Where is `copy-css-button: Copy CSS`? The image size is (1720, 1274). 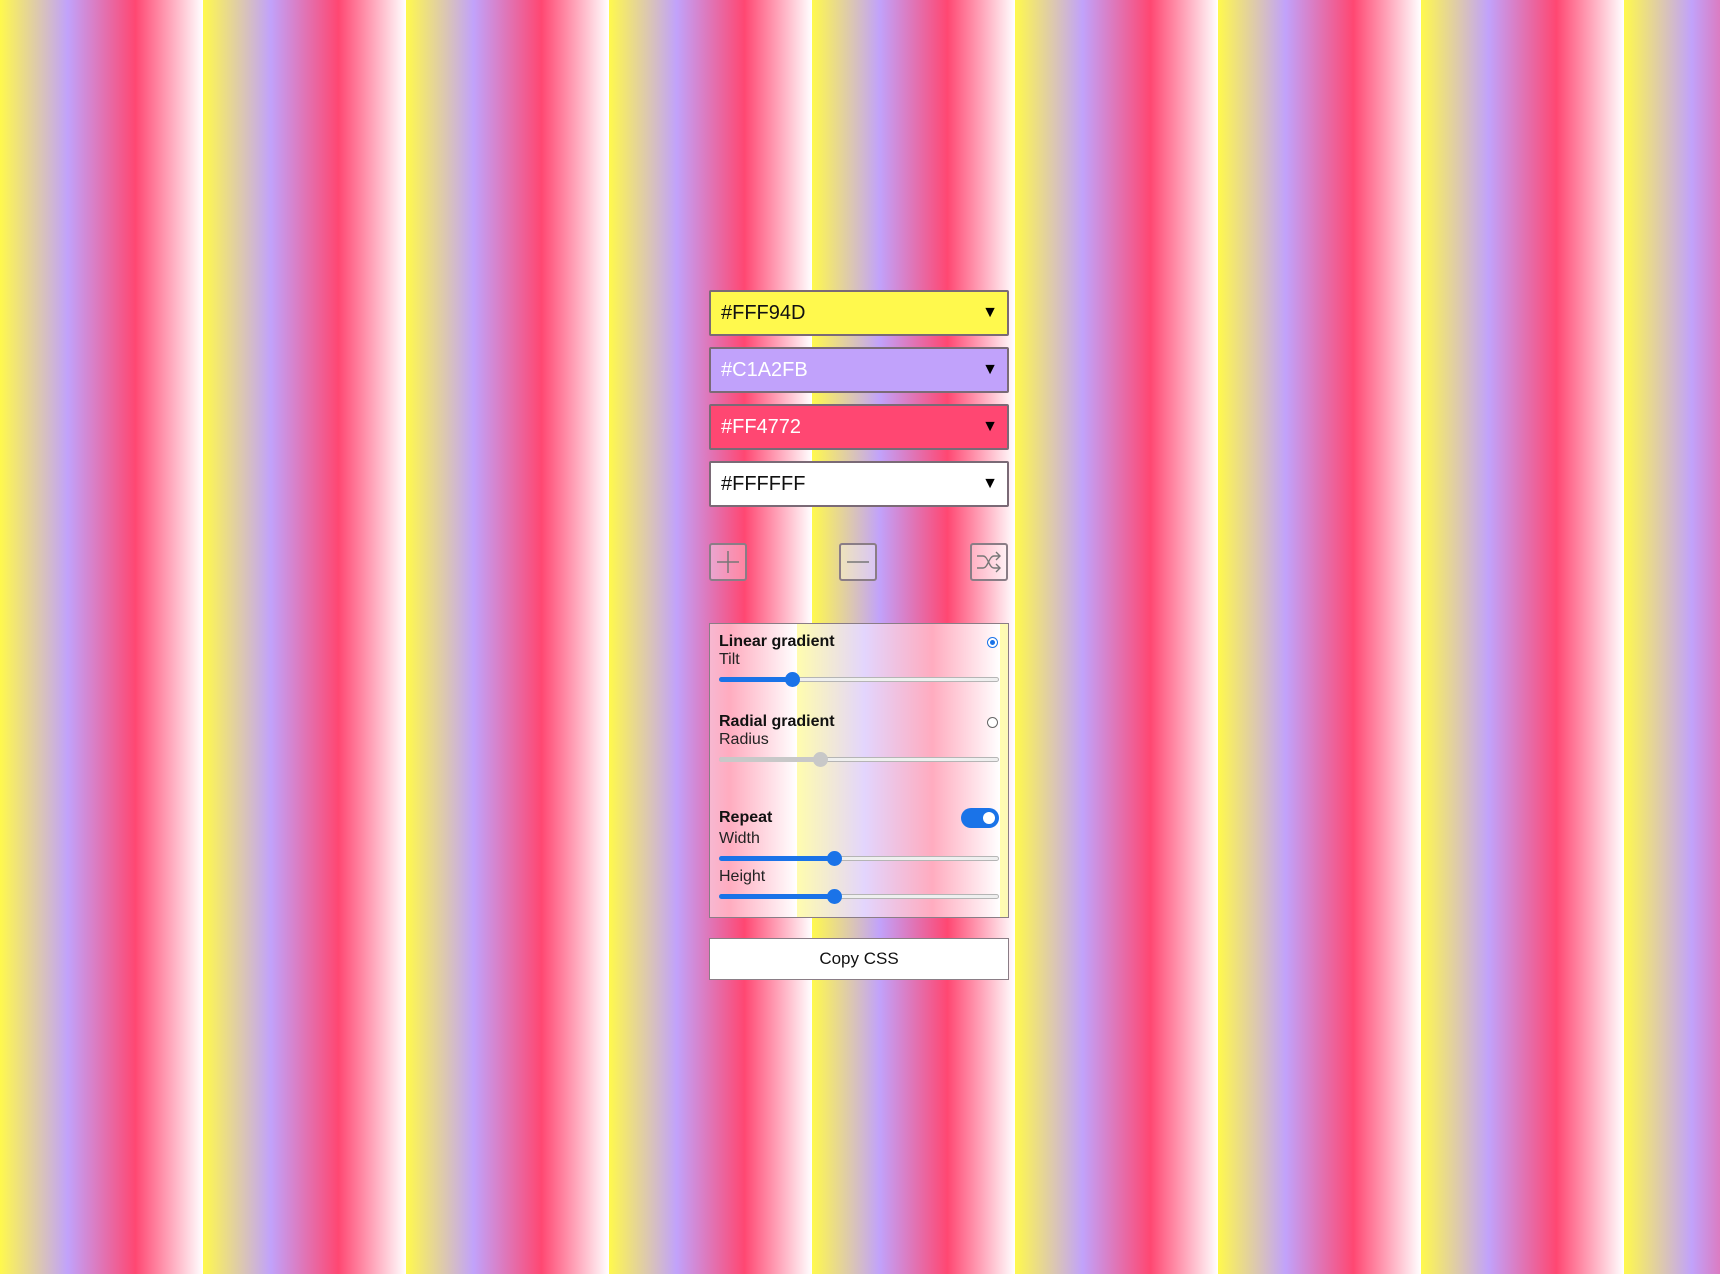
copy-css-button: Copy CSS is located at coordinates (859, 959).